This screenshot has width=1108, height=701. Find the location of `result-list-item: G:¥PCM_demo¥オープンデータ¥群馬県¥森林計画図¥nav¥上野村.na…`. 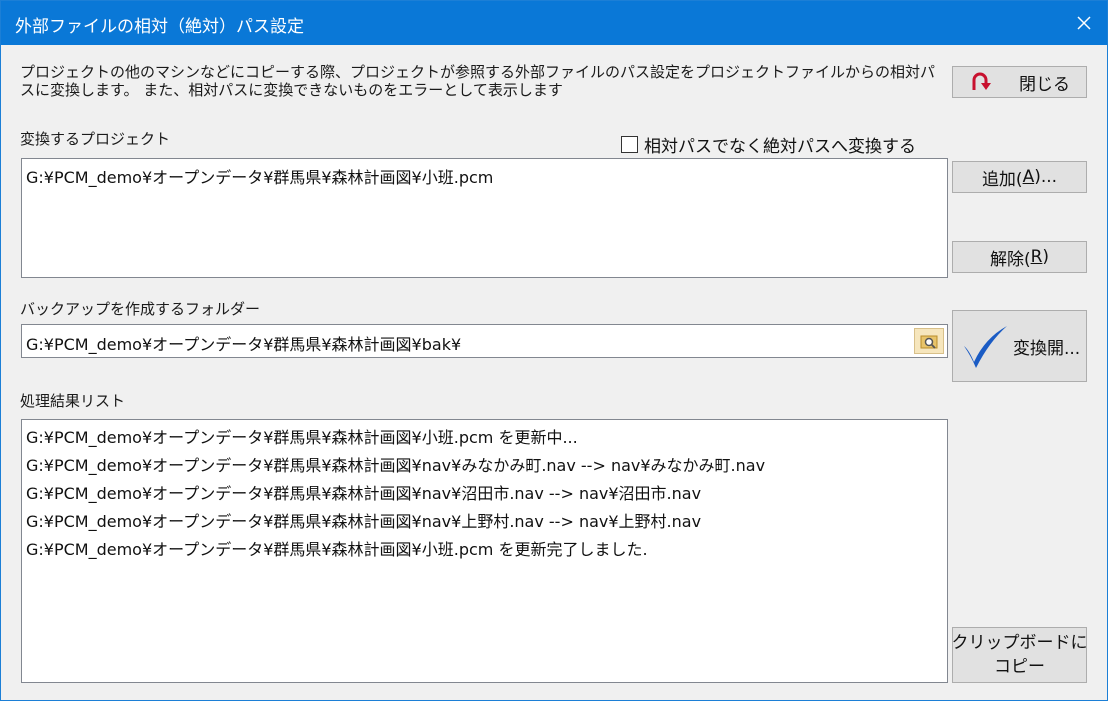

result-list-item: G:¥PCM_demo¥オープンデータ¥群馬県¥森林計画図¥nav¥上野村.na… is located at coordinates (484, 522).